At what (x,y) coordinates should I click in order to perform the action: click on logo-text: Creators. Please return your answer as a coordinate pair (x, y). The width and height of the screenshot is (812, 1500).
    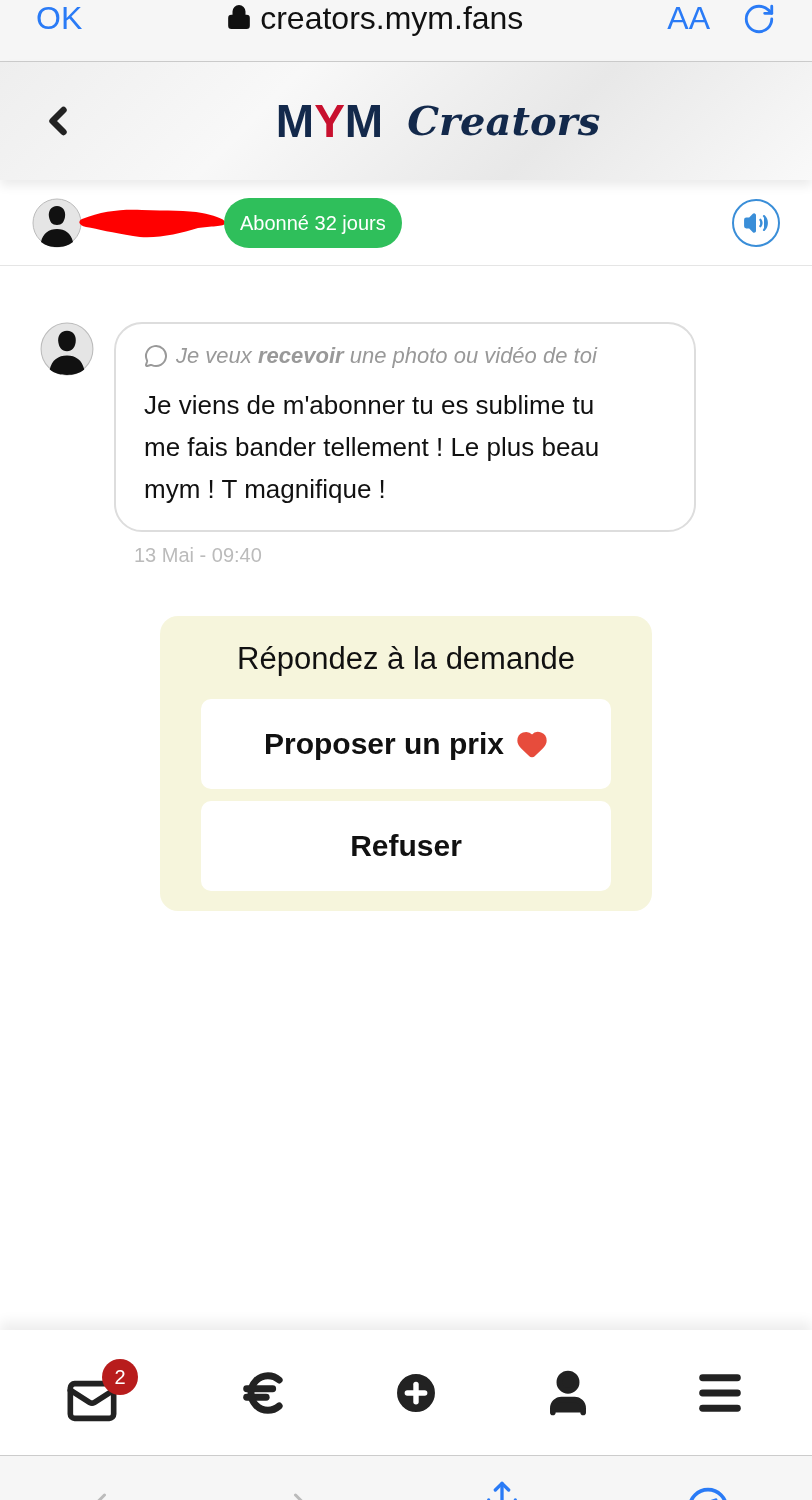
    Looking at the image, I should click on (504, 121).